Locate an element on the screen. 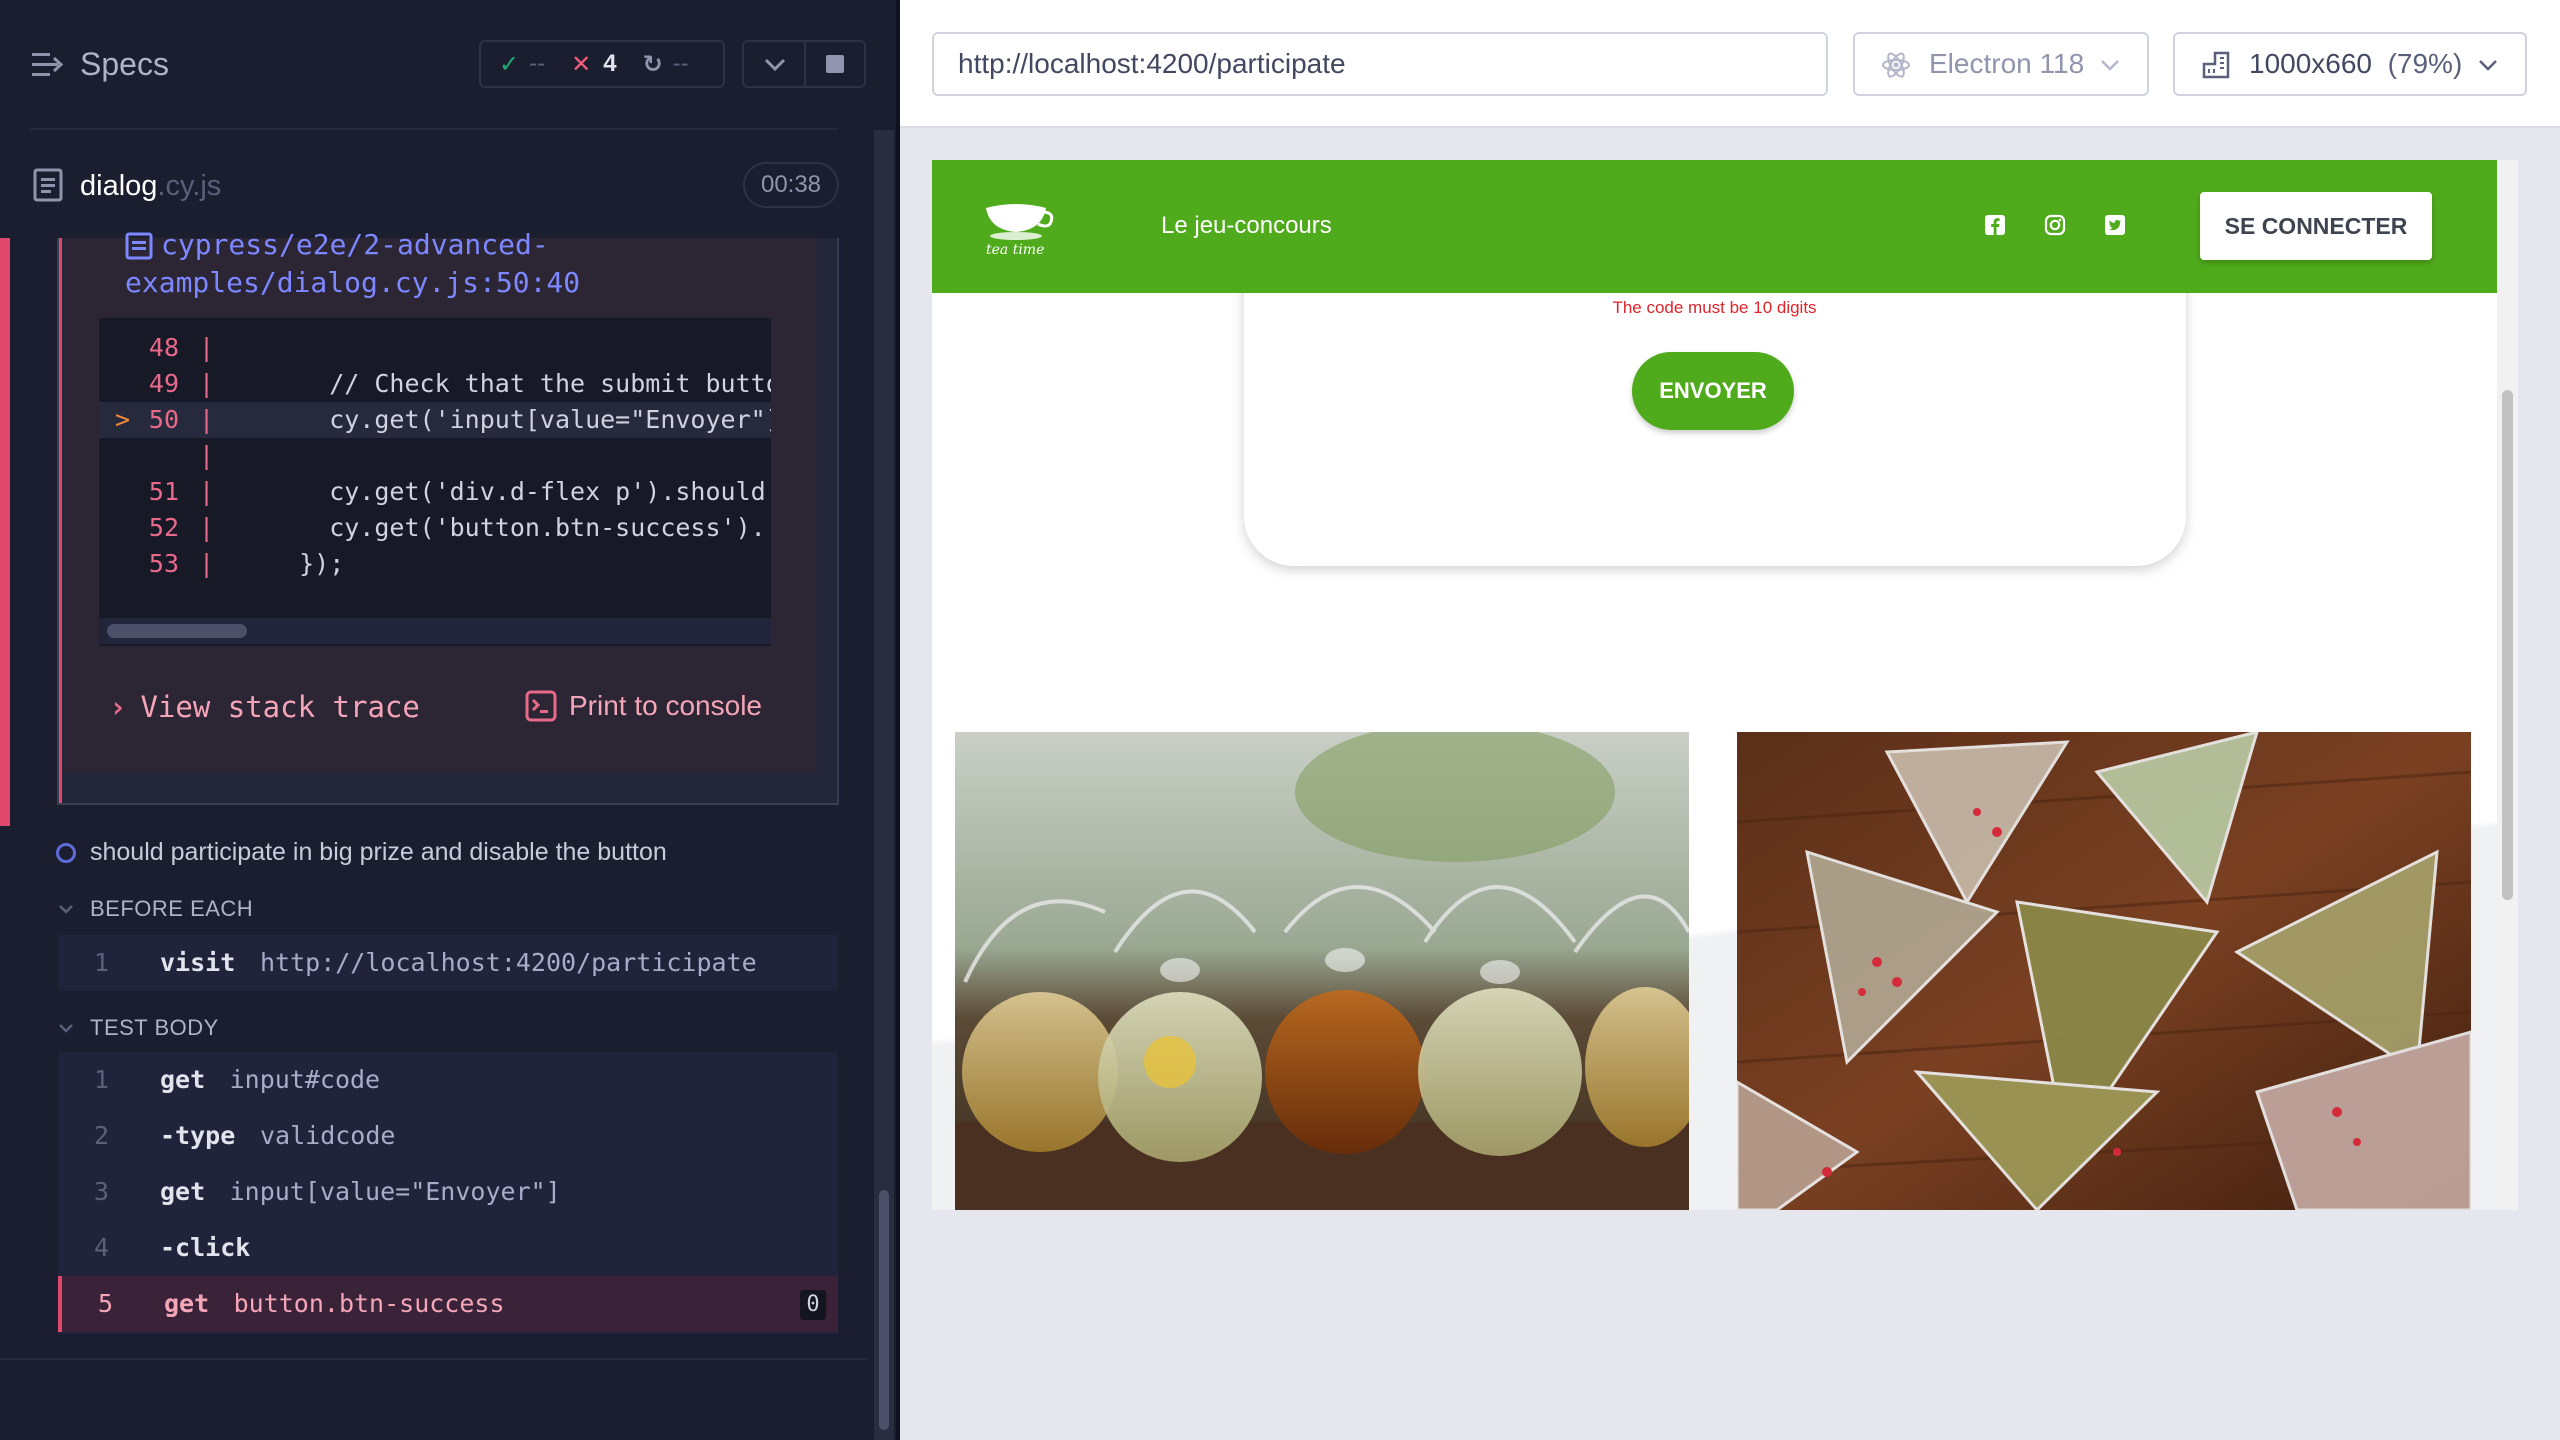  pending-icon: ↻ is located at coordinates (652, 64).